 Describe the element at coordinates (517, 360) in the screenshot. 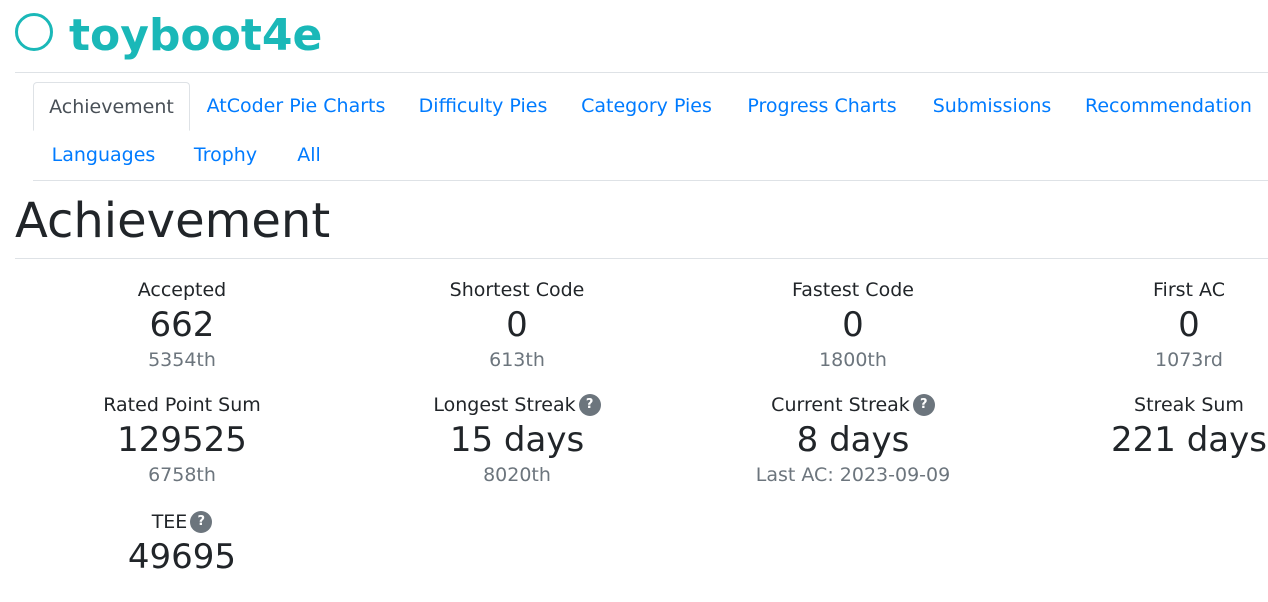

I see `stat-rank: 613th` at that location.